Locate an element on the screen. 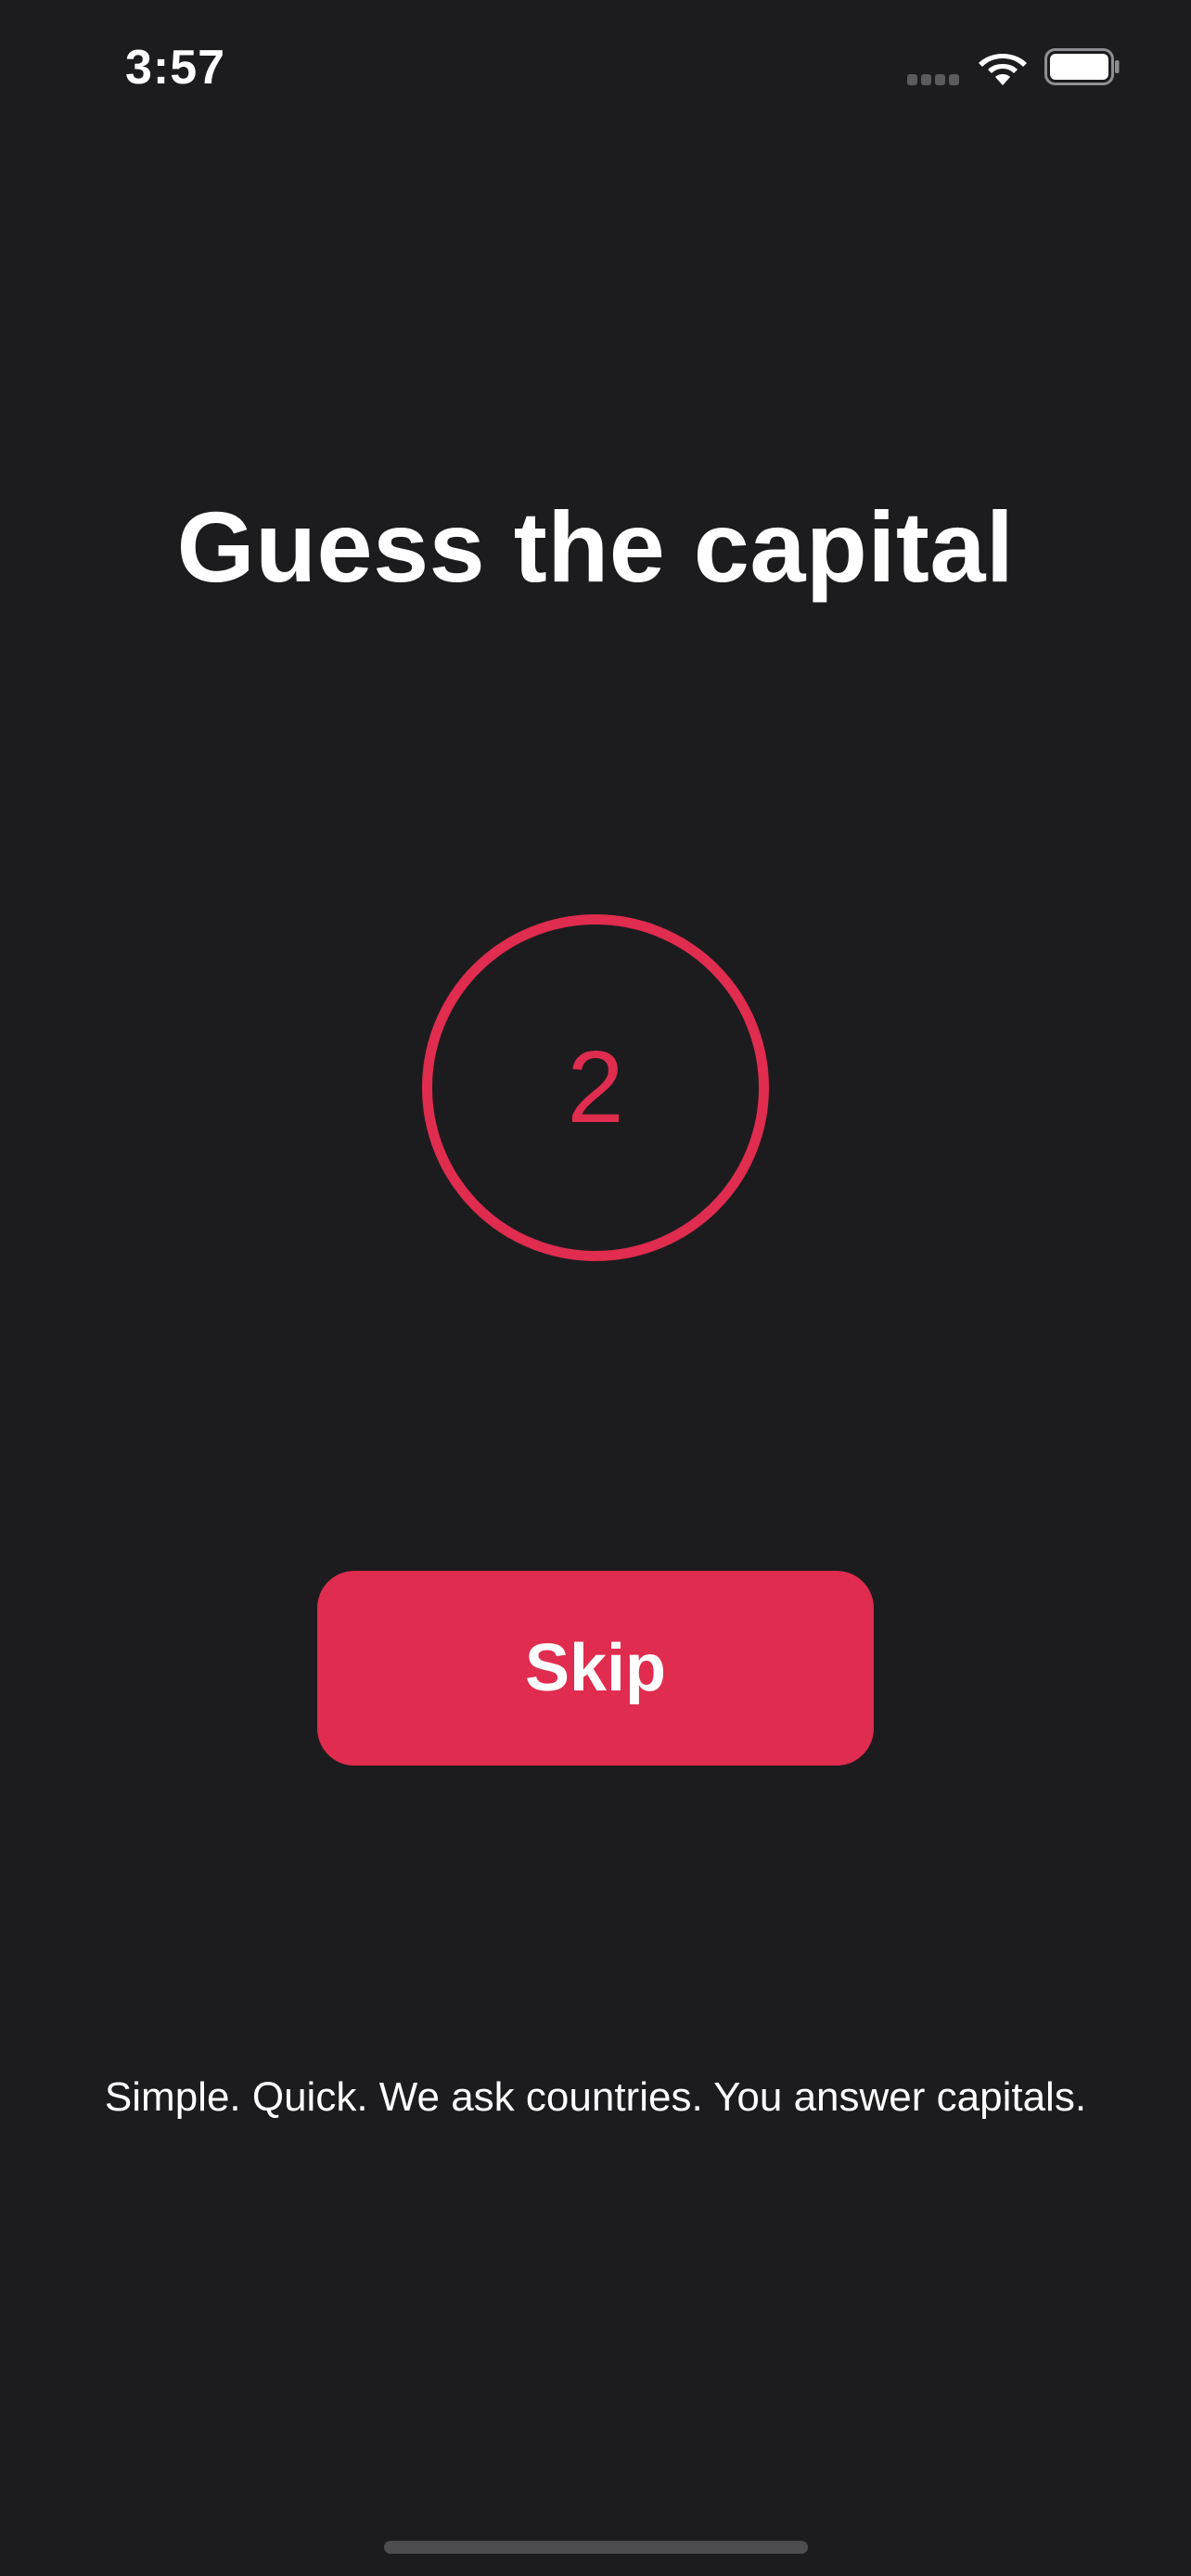 Image resolution: width=1191 pixels, height=2576 pixels. signal-icon is located at coordinates (934, 79).